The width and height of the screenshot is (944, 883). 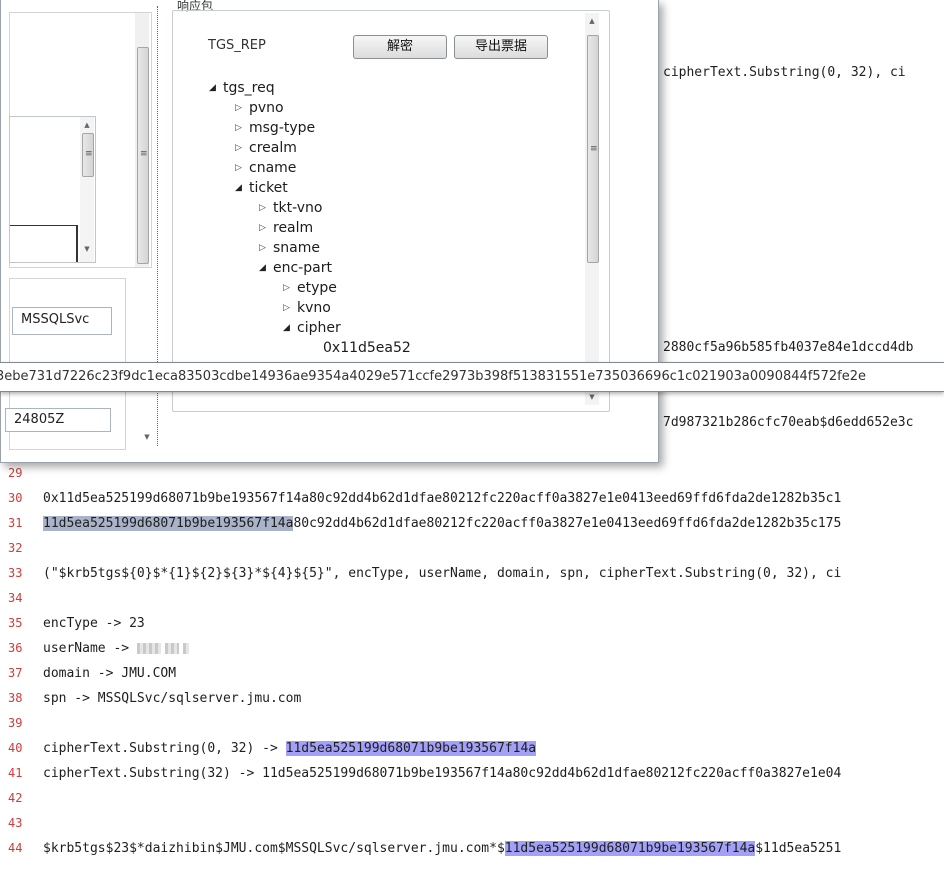 I want to click on spn-field: MSSQLSvc, so click(x=62, y=321).